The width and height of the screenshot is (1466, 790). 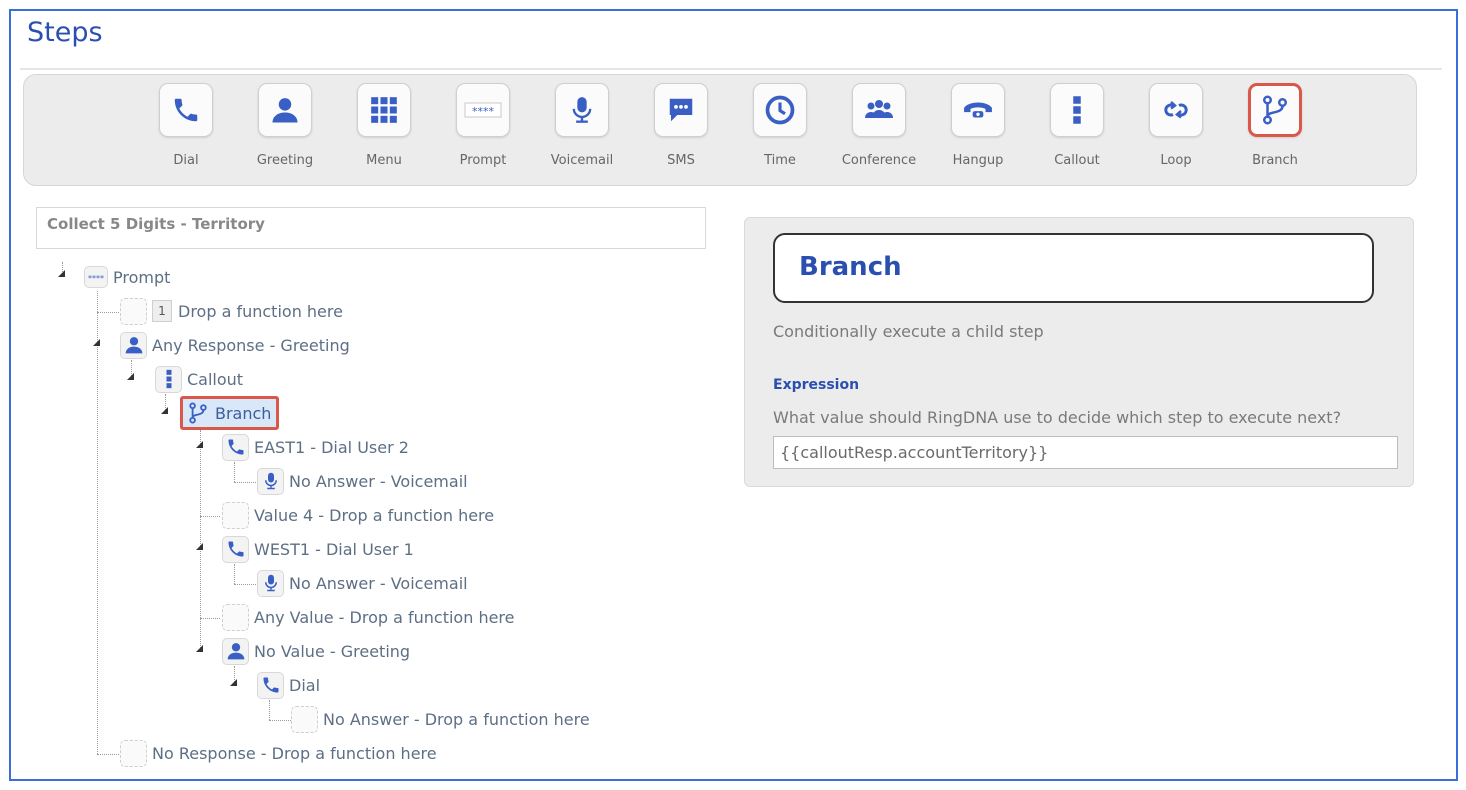 I want to click on digit-badge: 1, so click(x=162, y=311).